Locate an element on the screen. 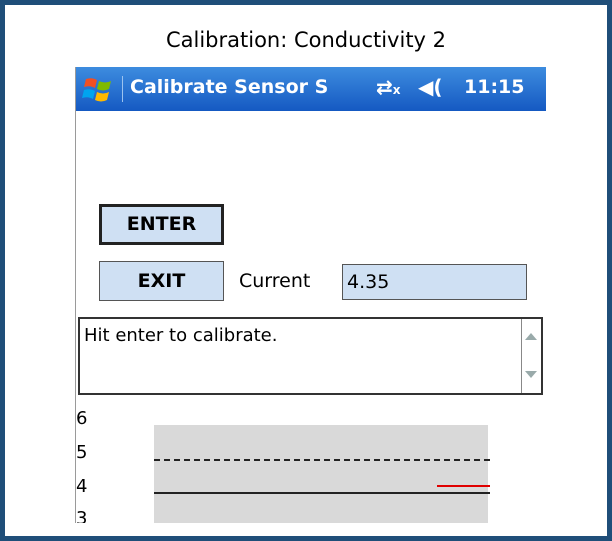 This screenshot has height=541, width=612. y-tick-label: 6 is located at coordinates (82, 418).